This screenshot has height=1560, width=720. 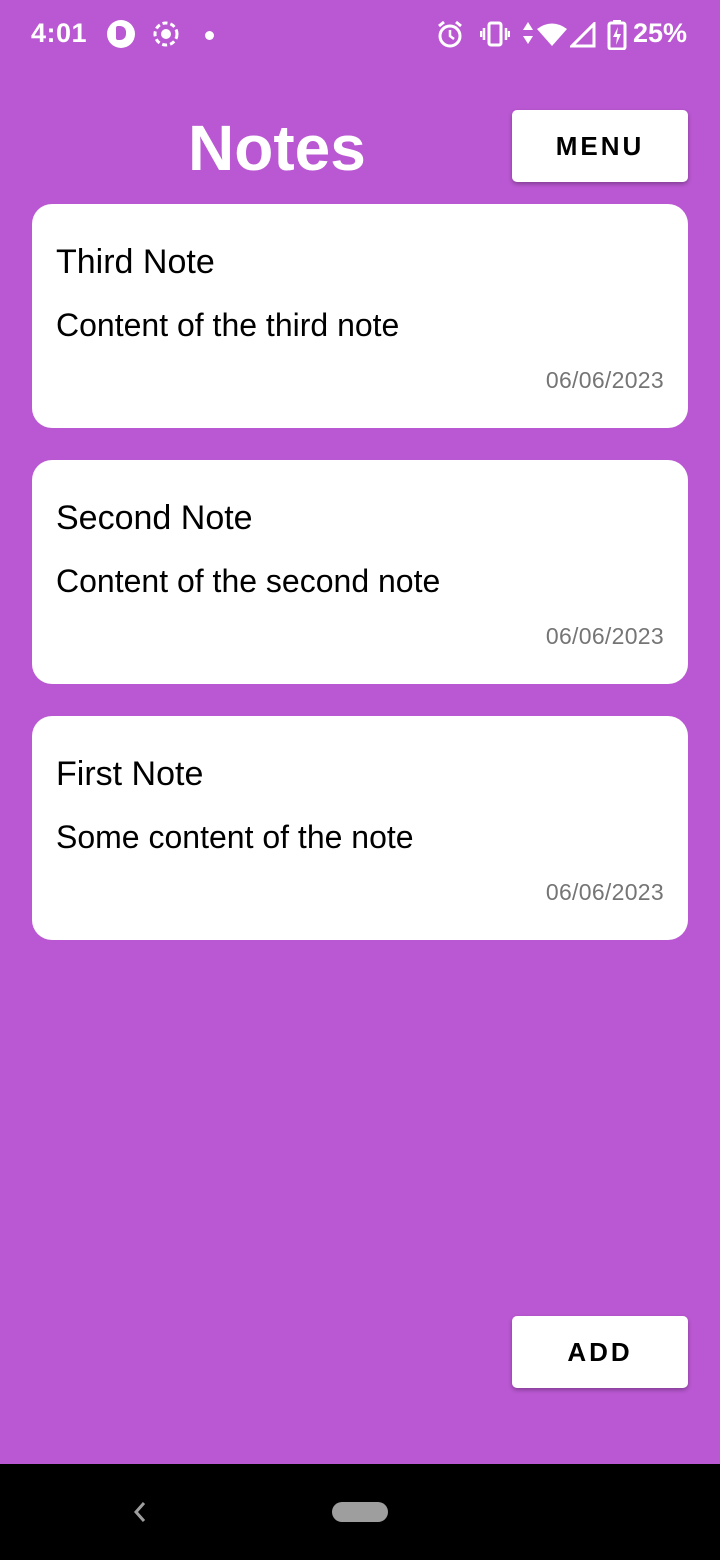 What do you see at coordinates (209, 35) in the screenshot?
I see `dot-icon` at bounding box center [209, 35].